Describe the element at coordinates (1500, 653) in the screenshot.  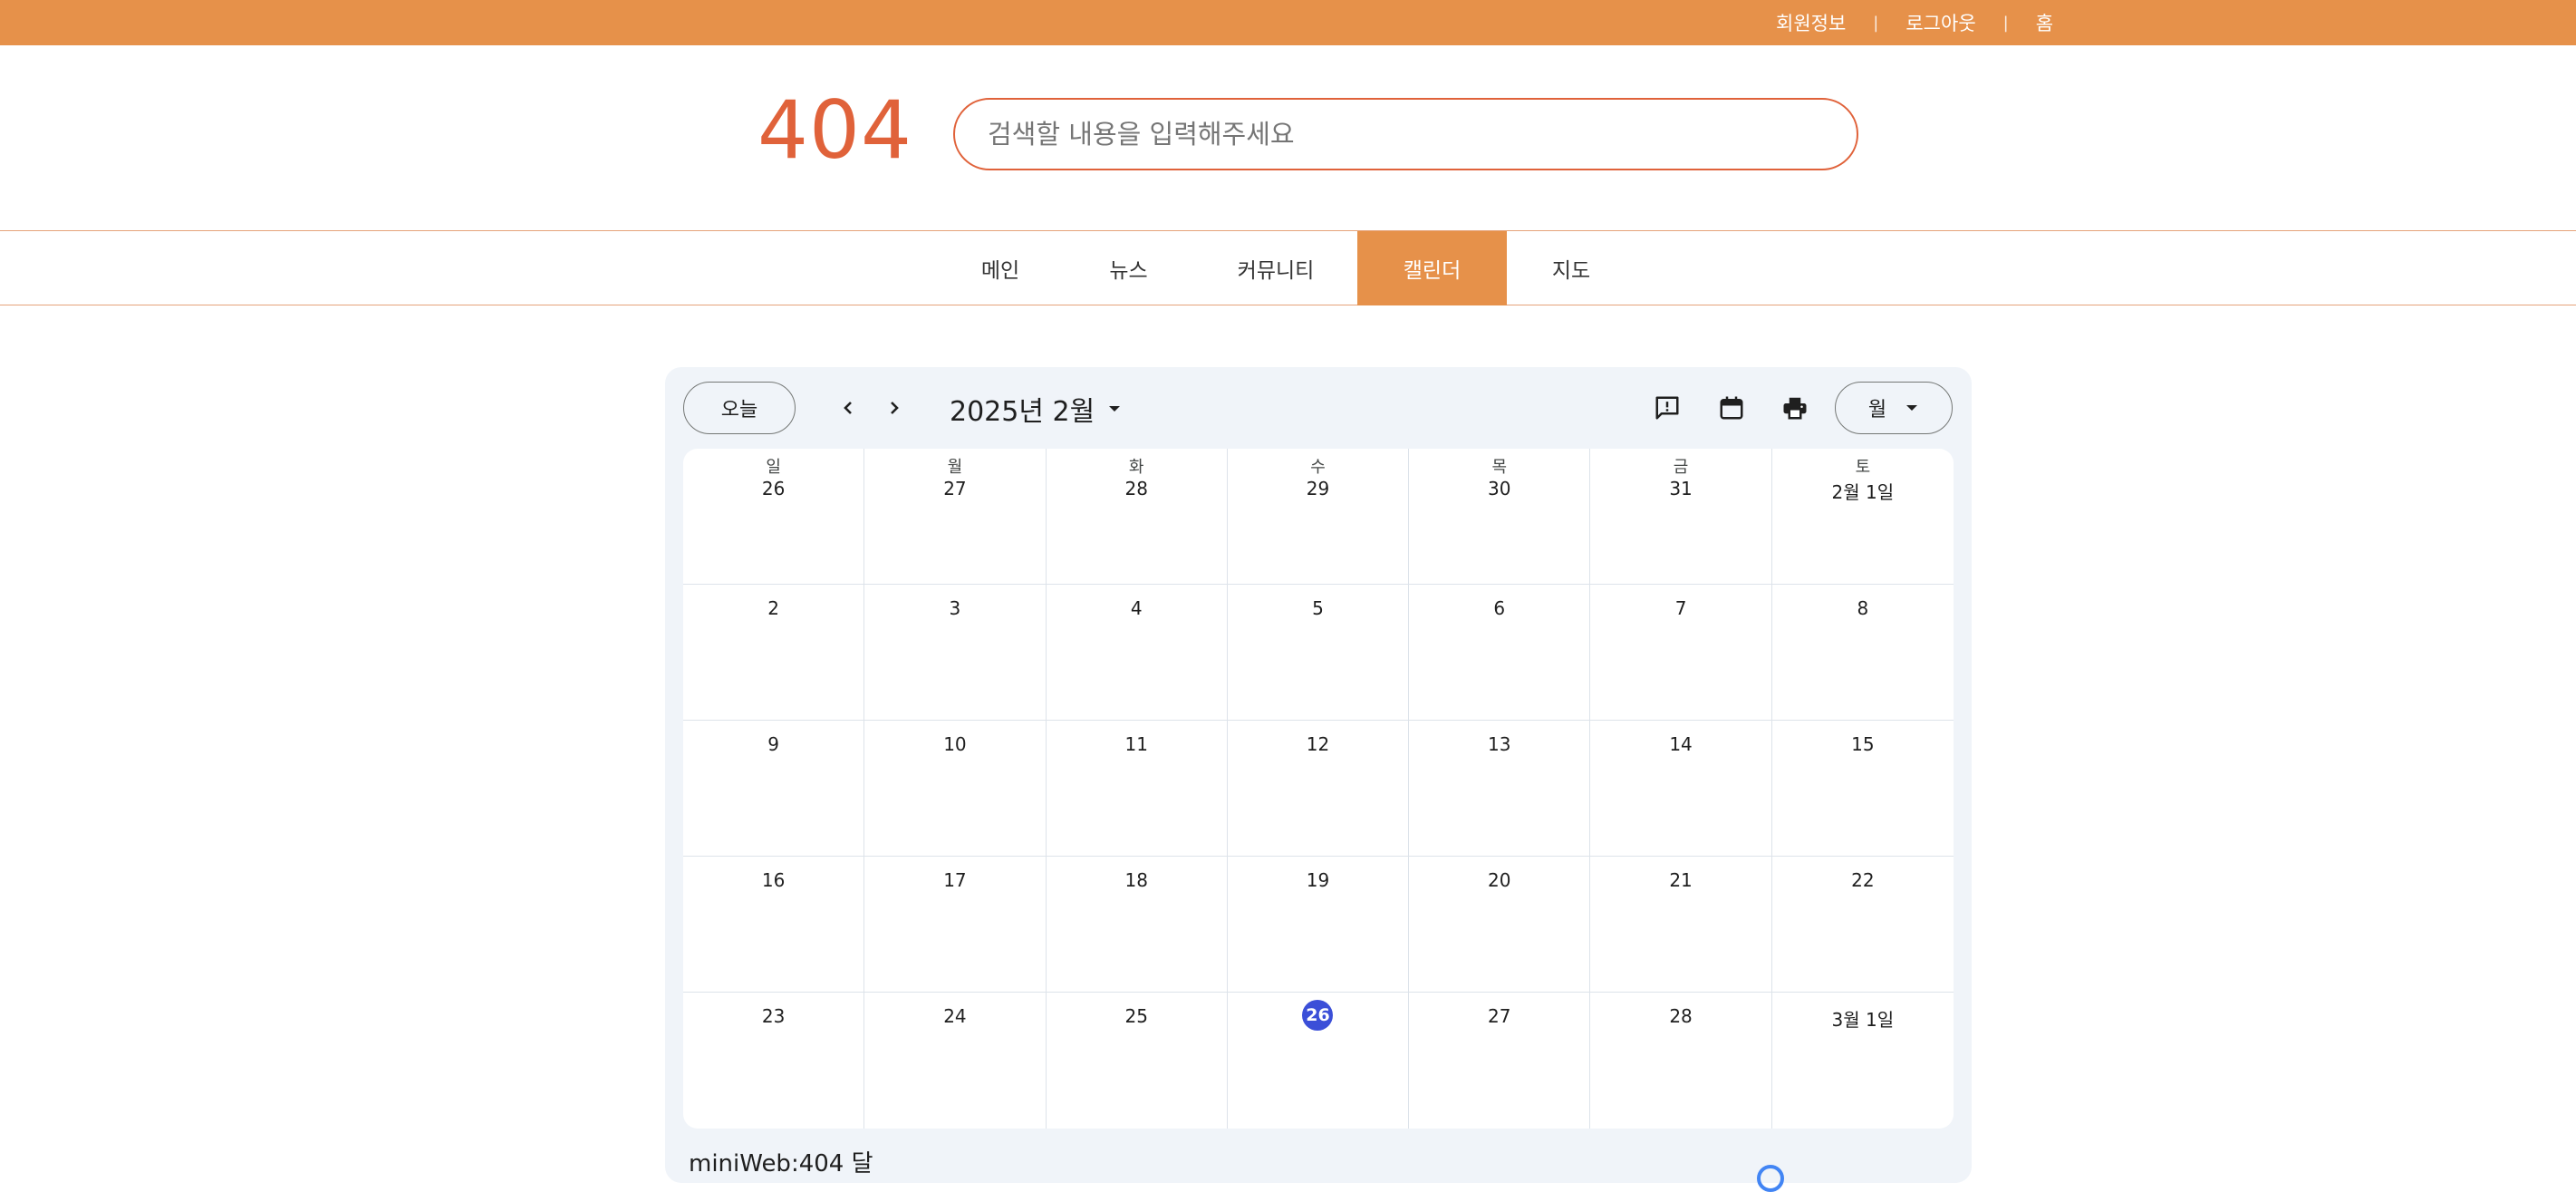
I see `day-cell: 6` at that location.